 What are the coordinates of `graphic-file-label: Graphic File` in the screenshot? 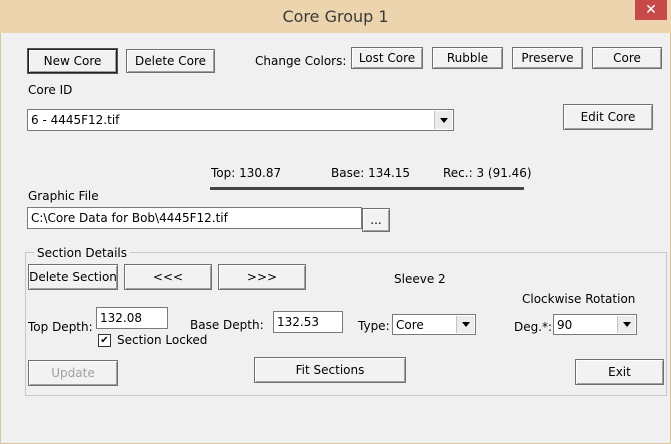 It's located at (63, 196).